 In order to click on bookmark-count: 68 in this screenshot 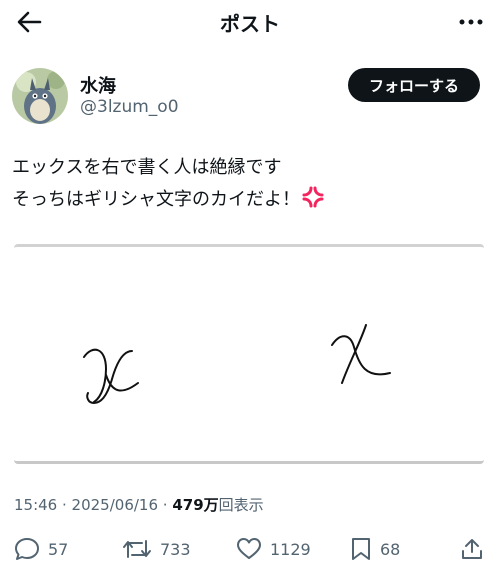, I will do `click(390, 549)`.